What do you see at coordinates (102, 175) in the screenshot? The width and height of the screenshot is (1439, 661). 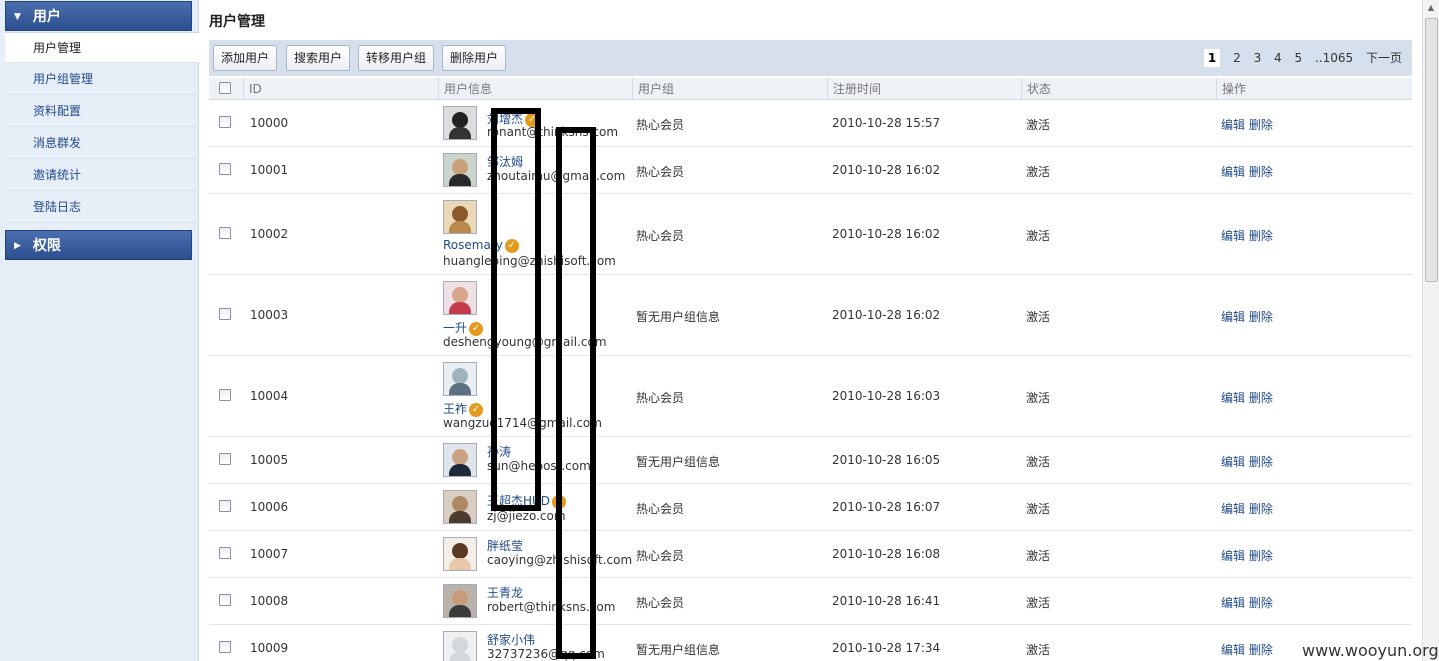 I see `sidebar-item-invite-stats: 邀请统计` at bounding box center [102, 175].